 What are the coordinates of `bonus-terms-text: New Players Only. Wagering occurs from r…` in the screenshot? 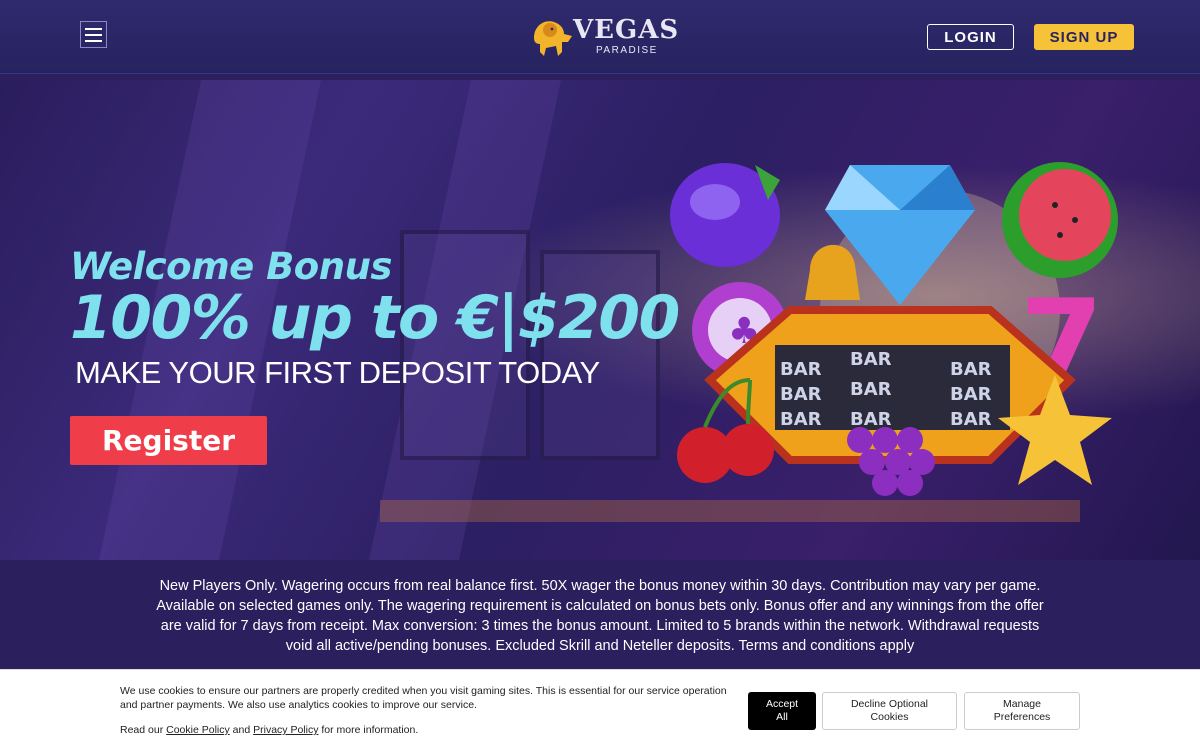 It's located at (600, 616).